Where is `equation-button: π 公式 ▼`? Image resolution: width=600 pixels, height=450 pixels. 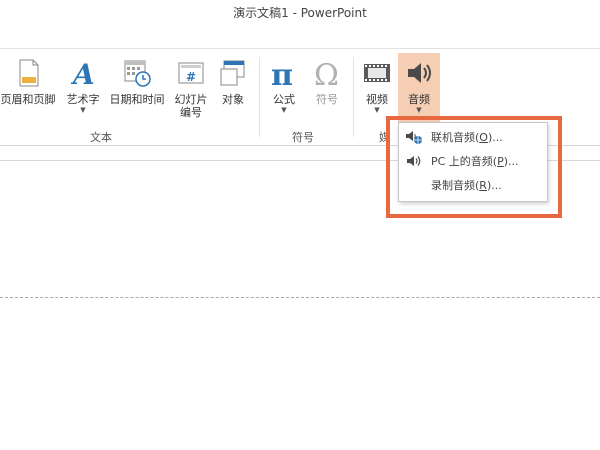
equation-button: π 公式 ▼ is located at coordinates (284, 91).